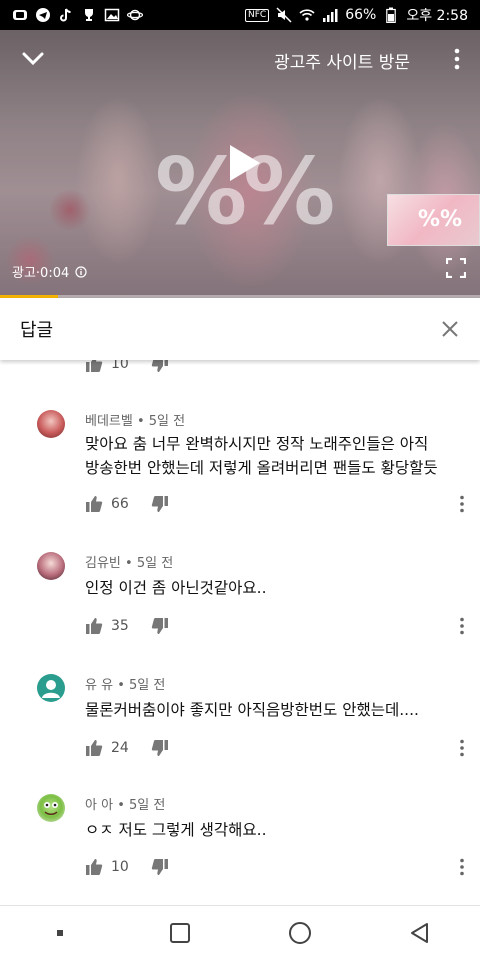 This screenshot has height=960, width=480. I want to click on comment-author: 김유빈, so click(103, 563).